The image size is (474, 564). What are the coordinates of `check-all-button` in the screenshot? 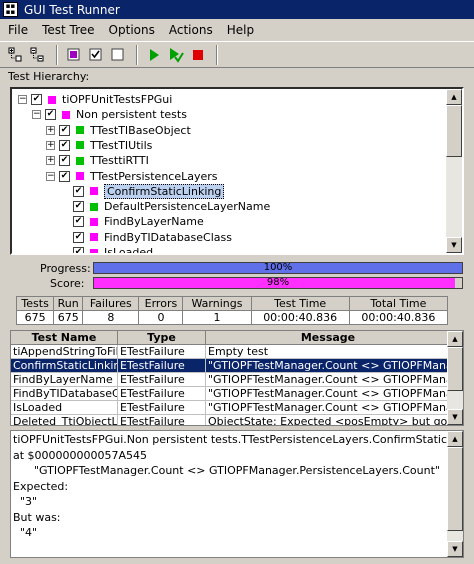 It's located at (96, 55).